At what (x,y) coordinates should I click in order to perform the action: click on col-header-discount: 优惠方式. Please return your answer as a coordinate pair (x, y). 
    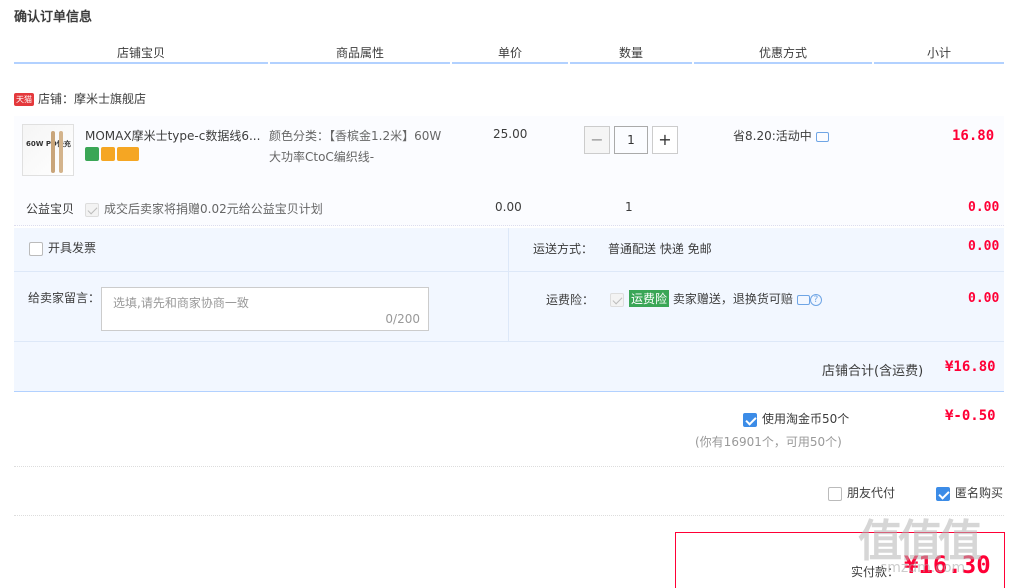
    Looking at the image, I should click on (782, 53).